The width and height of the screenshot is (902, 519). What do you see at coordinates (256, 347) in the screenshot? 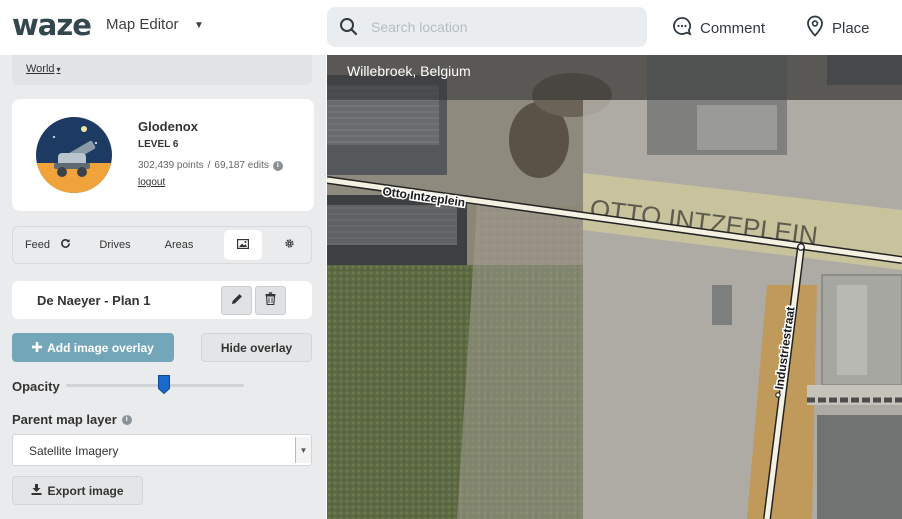
I see `hide-overlay-button: Hide overlay` at bounding box center [256, 347].